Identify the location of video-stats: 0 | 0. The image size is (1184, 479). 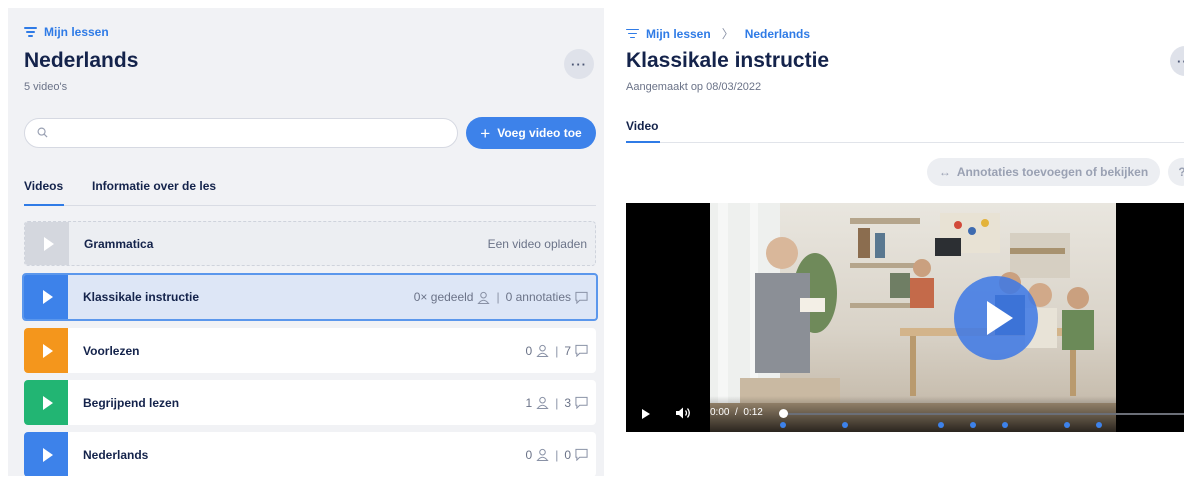
(557, 455).